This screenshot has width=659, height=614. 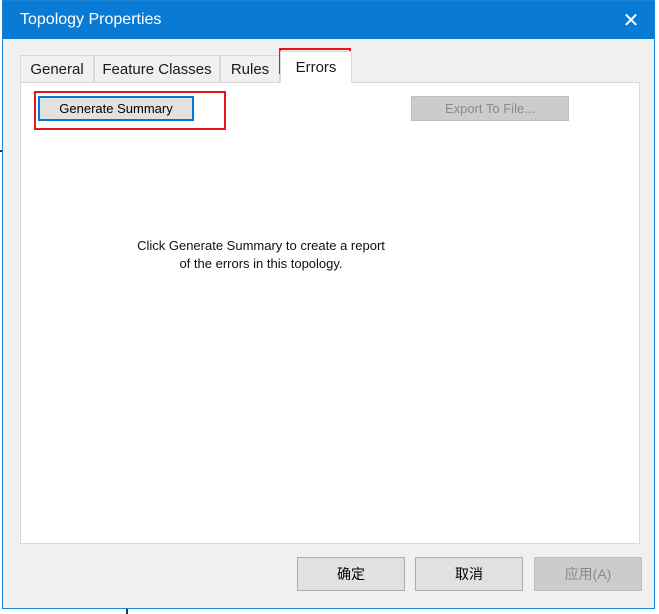 I want to click on close-button: ✕, so click(x=631, y=20).